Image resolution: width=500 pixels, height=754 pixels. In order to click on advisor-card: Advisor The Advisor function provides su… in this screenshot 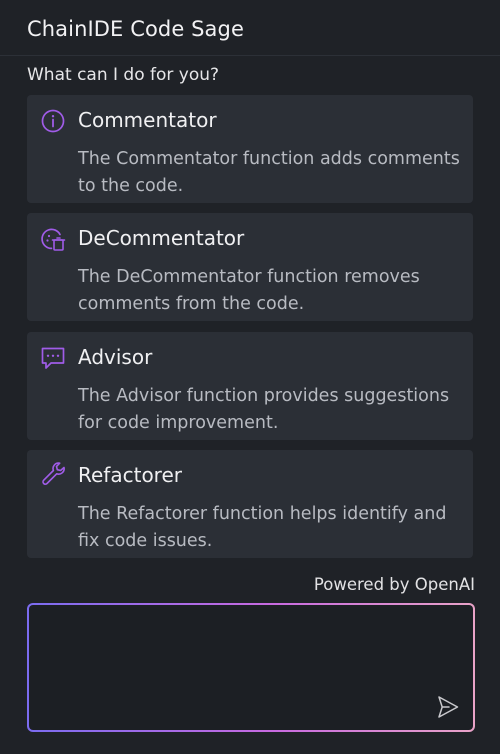, I will do `click(250, 386)`.